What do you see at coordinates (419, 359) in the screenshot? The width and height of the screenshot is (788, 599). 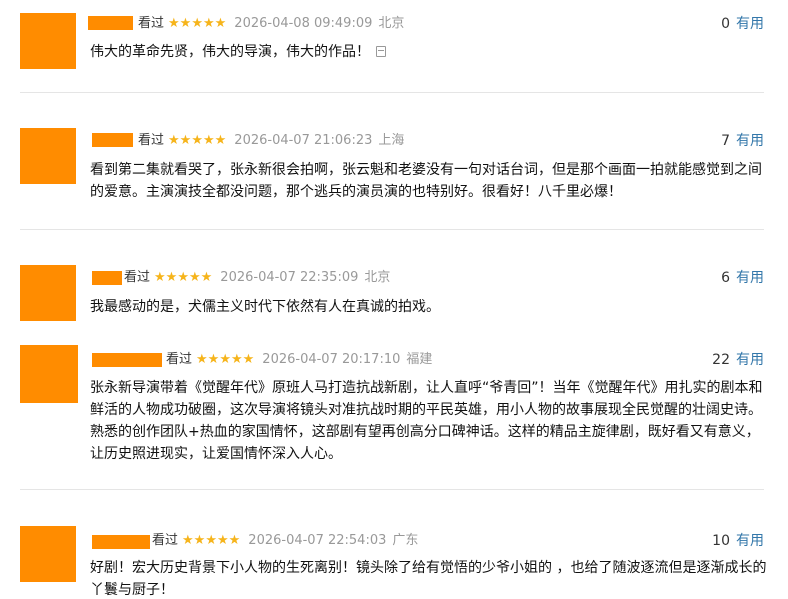 I see `review-location: 福建` at bounding box center [419, 359].